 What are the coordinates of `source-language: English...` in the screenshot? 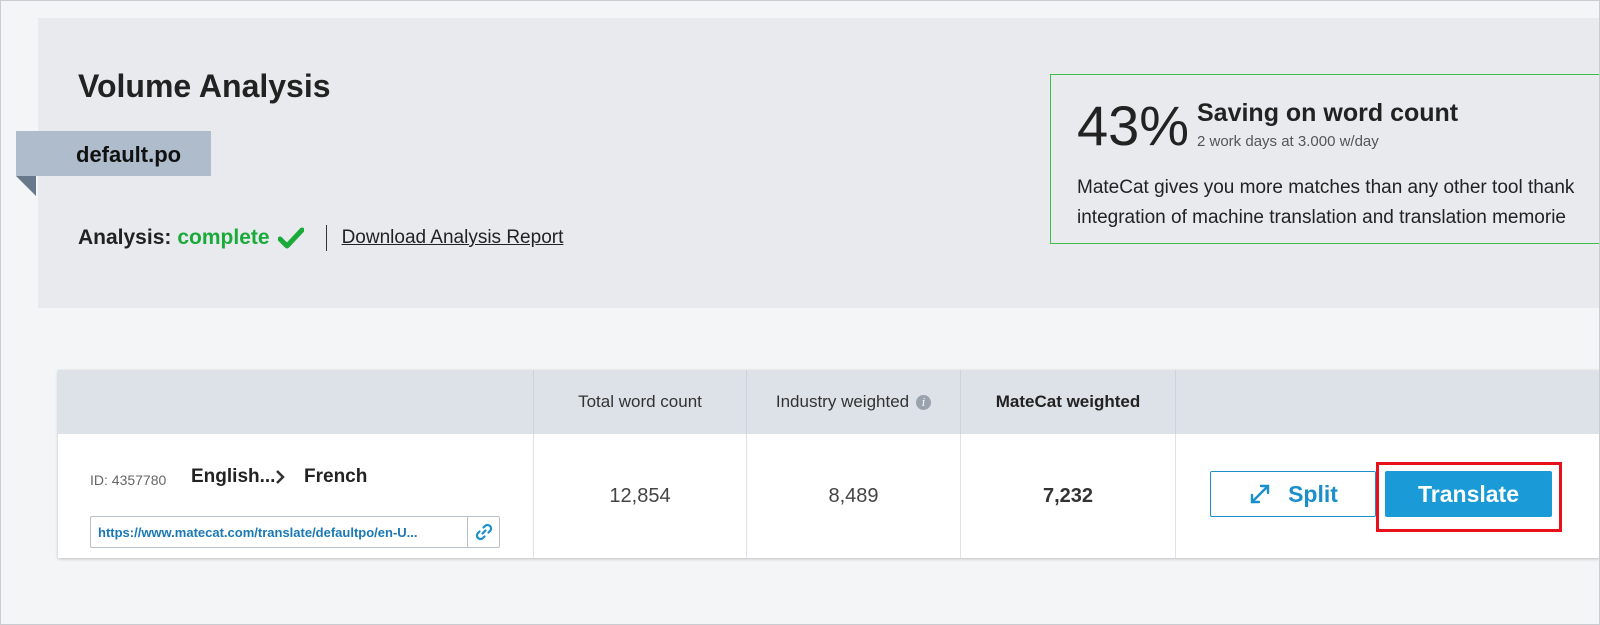 It's located at (233, 476).